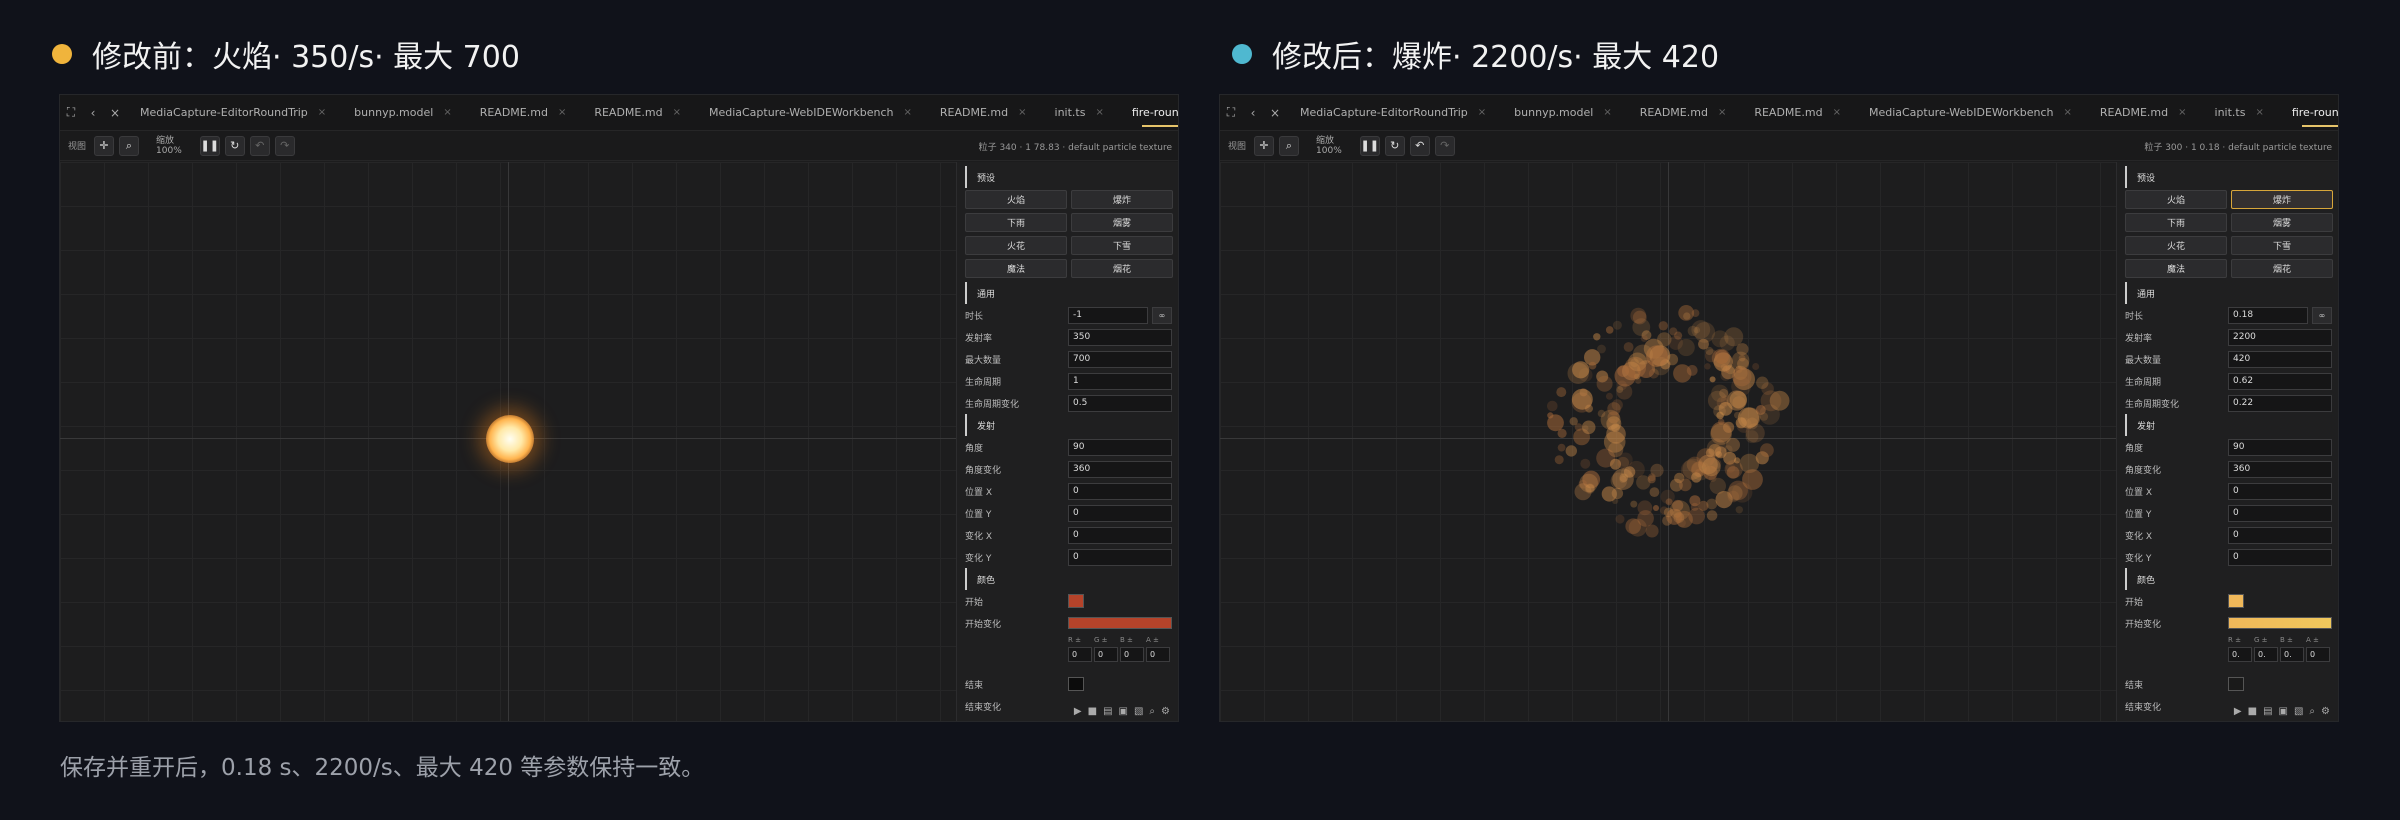 The height and width of the screenshot is (820, 2400). I want to click on preset-button: 下雨, so click(2176, 222).